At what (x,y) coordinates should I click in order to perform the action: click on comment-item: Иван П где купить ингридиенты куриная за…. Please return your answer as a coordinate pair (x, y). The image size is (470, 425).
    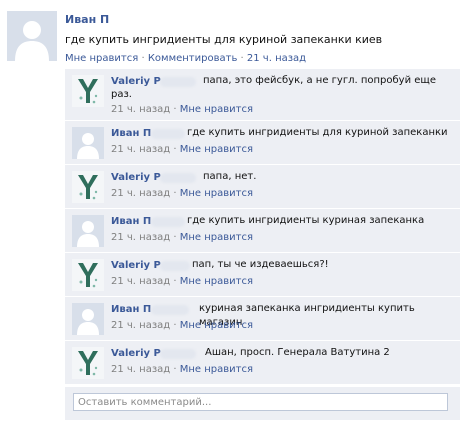
    Looking at the image, I should click on (262, 231).